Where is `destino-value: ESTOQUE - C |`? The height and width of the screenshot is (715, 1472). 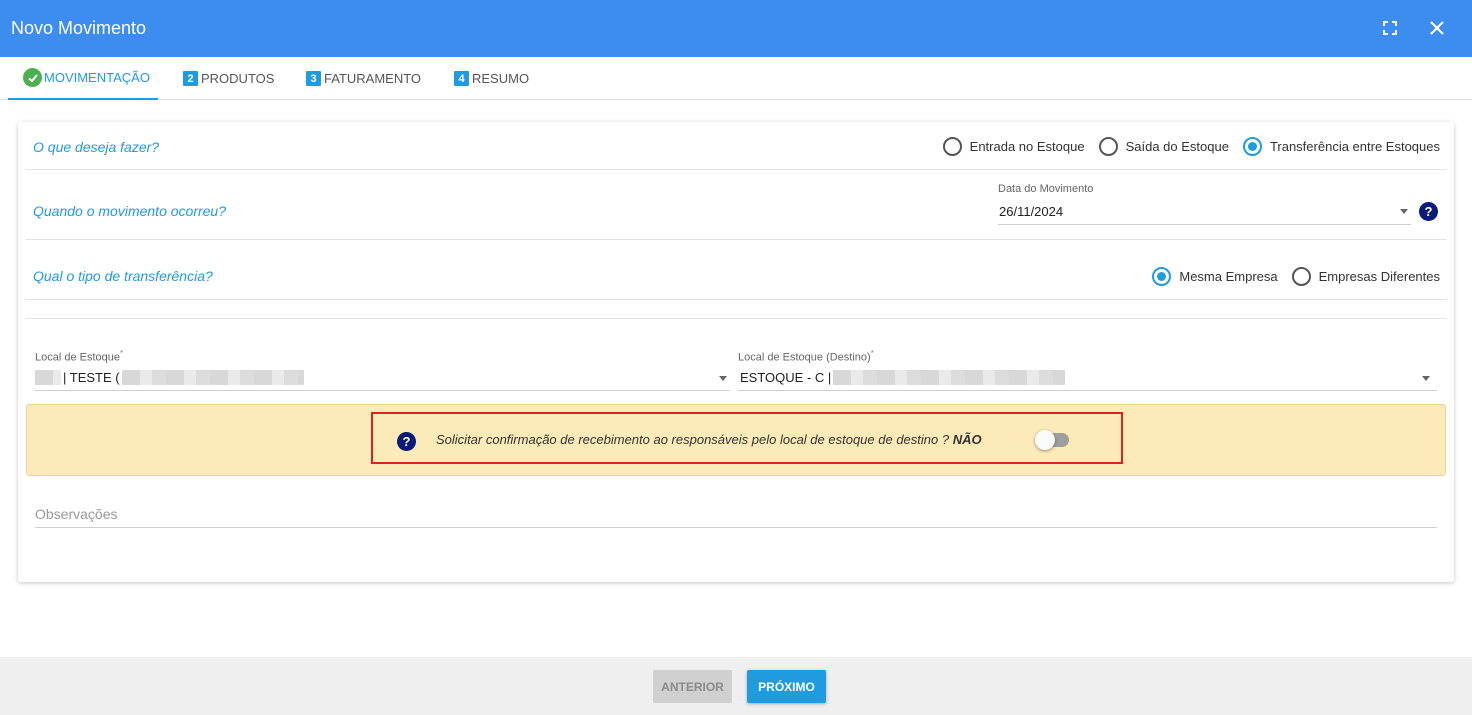
destino-value: ESTOQUE - C | is located at coordinates (786, 377).